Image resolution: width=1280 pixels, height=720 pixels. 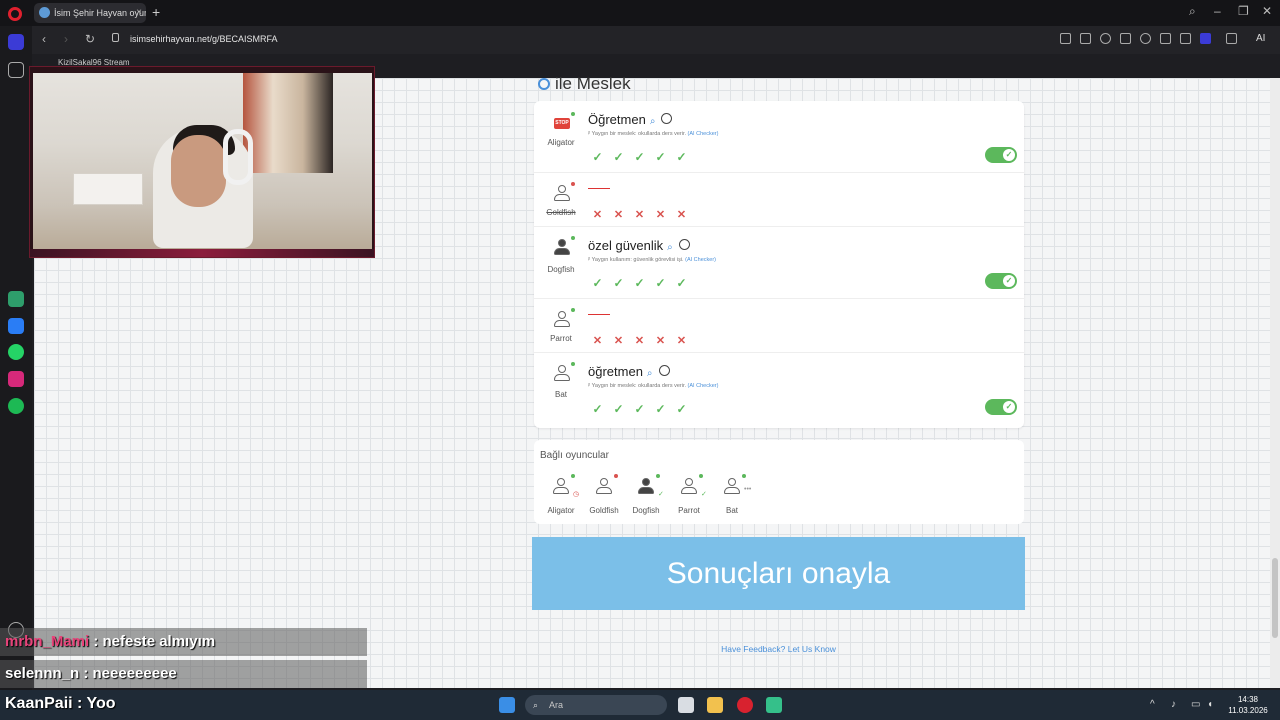 What do you see at coordinates (15, 14) in the screenshot?
I see `opera-menu-icon` at bounding box center [15, 14].